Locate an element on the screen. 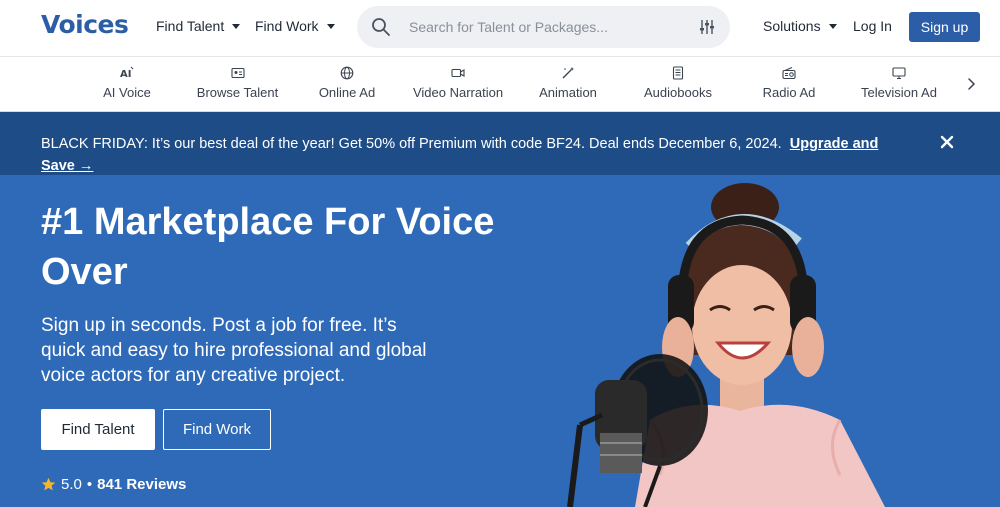 The height and width of the screenshot is (507, 1000). category-video-narration: Video Narration is located at coordinates (458, 83).